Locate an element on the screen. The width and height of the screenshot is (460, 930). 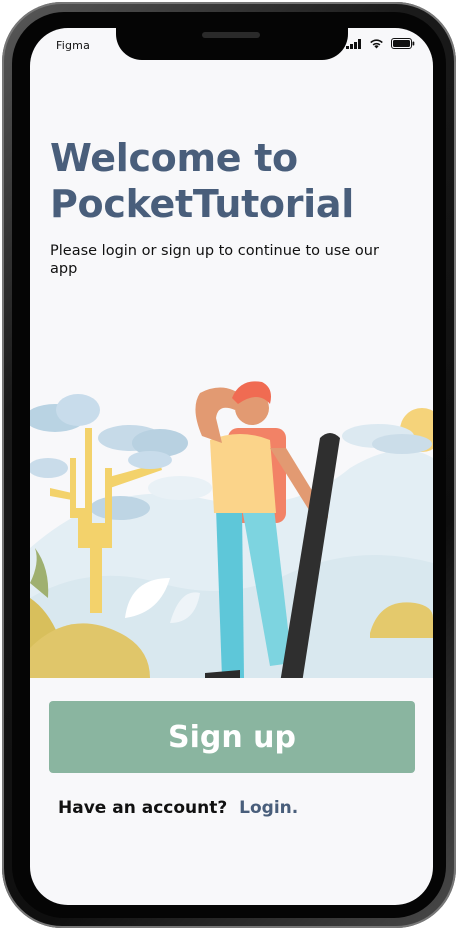
login-row: Have an account? Login. is located at coordinates (178, 808).